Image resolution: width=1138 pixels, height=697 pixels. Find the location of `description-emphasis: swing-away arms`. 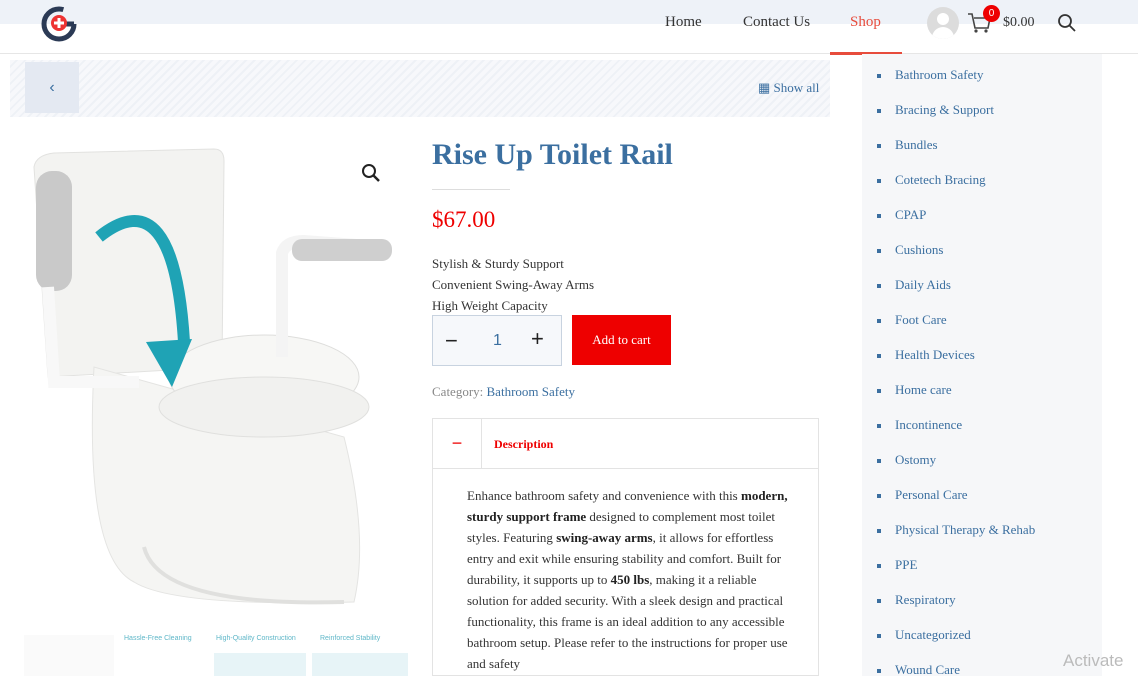

description-emphasis: swing-away arms is located at coordinates (604, 537).